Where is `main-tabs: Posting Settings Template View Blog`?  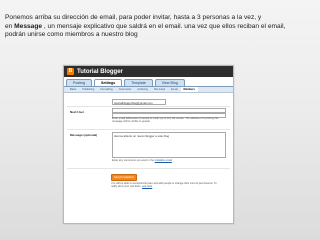 main-tabs: Posting Settings Template View Blog is located at coordinates (148, 82).